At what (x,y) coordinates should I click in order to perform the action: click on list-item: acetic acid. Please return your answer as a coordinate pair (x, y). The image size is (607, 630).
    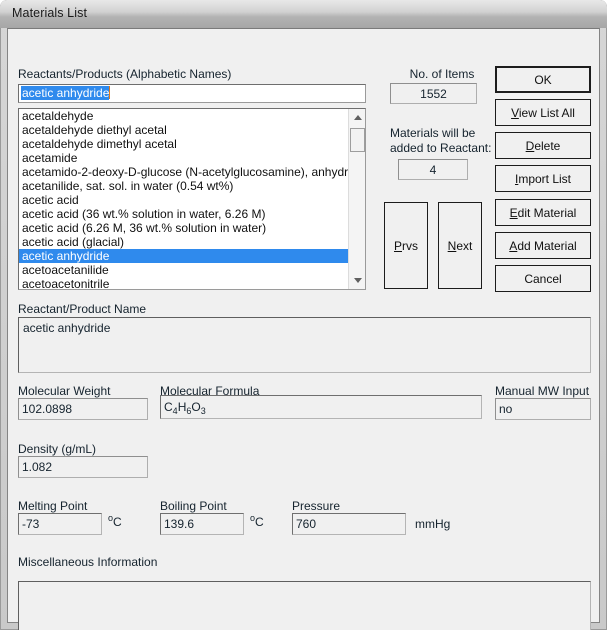
    Looking at the image, I should click on (184, 200).